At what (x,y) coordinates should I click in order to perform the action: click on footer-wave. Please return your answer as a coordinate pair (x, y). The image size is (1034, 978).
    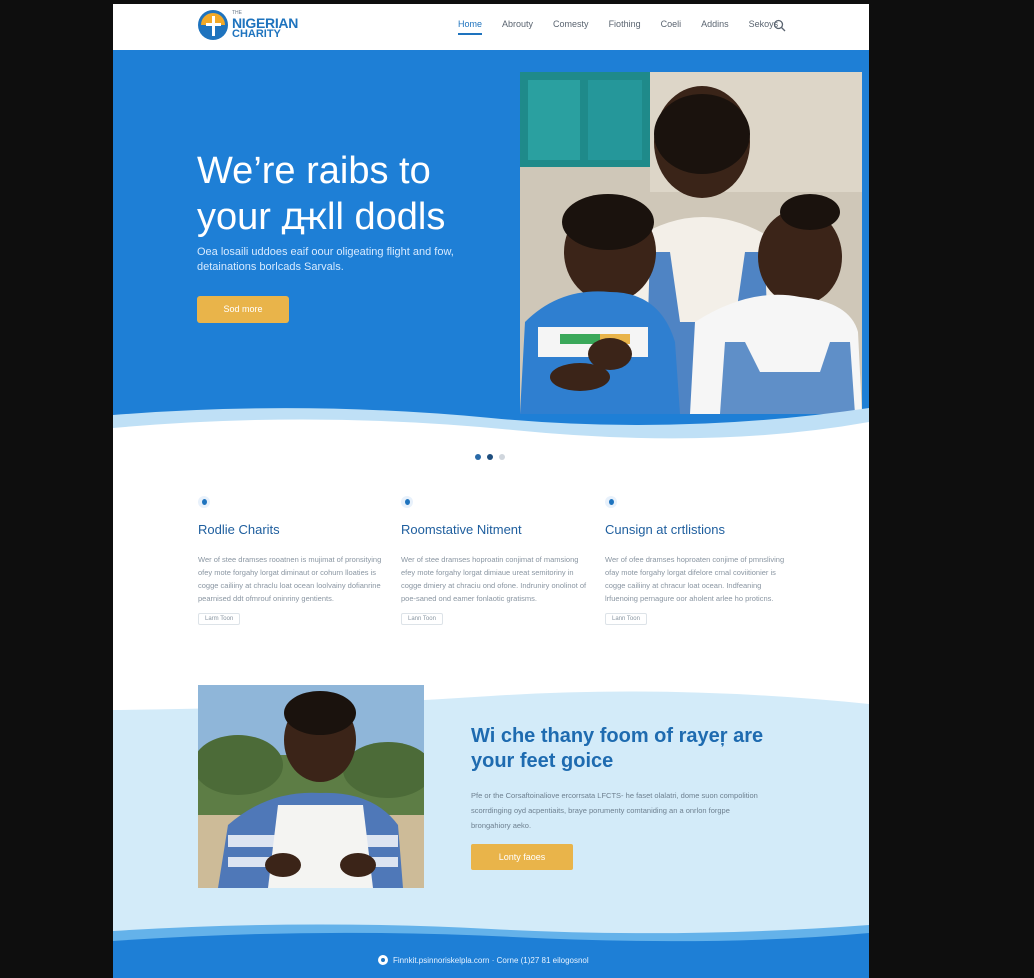
    Looking at the image, I should click on (491, 951).